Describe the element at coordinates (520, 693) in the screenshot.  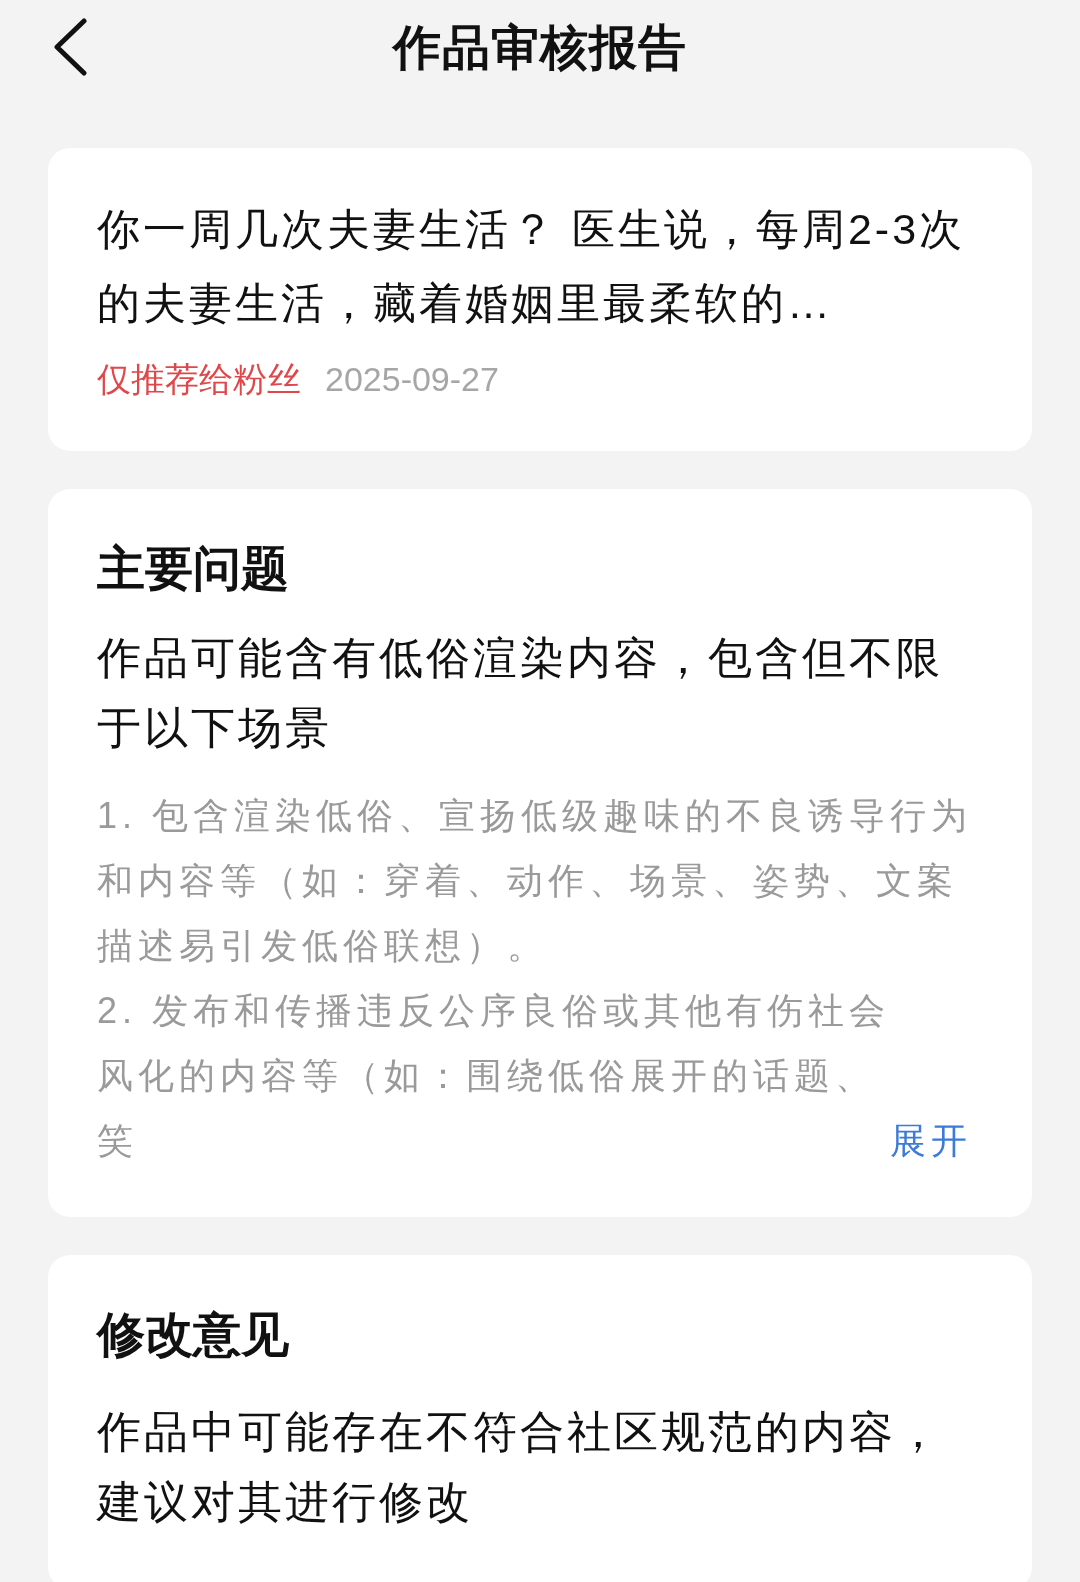
I see `issue-summary: 作品可能含有低俗渲染内容，包含但不限于以下场景` at that location.